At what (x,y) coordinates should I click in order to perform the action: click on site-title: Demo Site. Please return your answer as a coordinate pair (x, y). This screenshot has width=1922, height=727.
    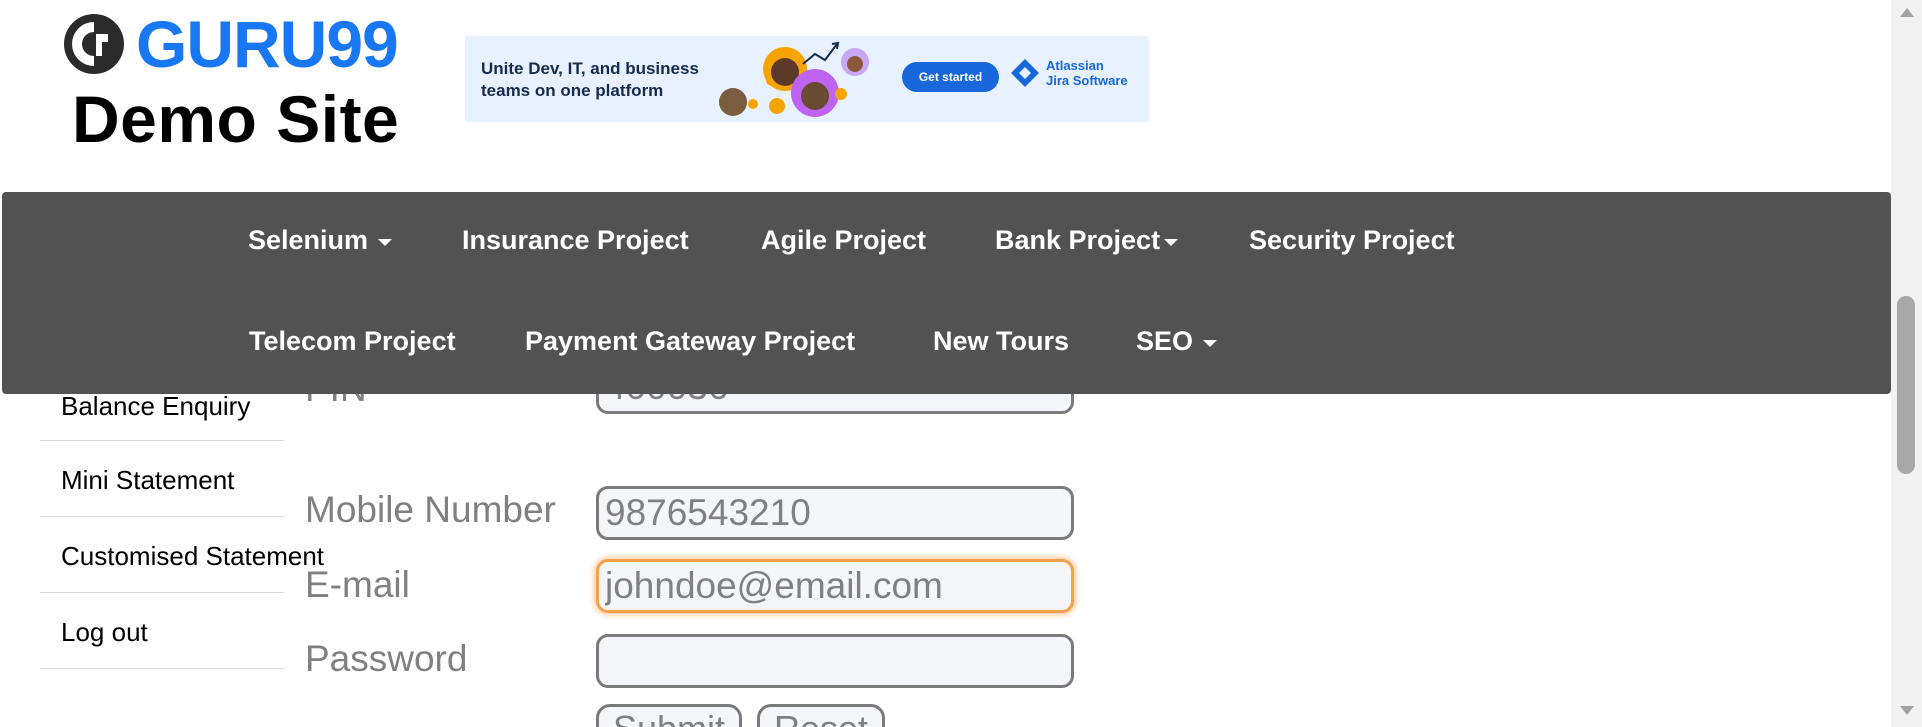
    Looking at the image, I should click on (236, 119).